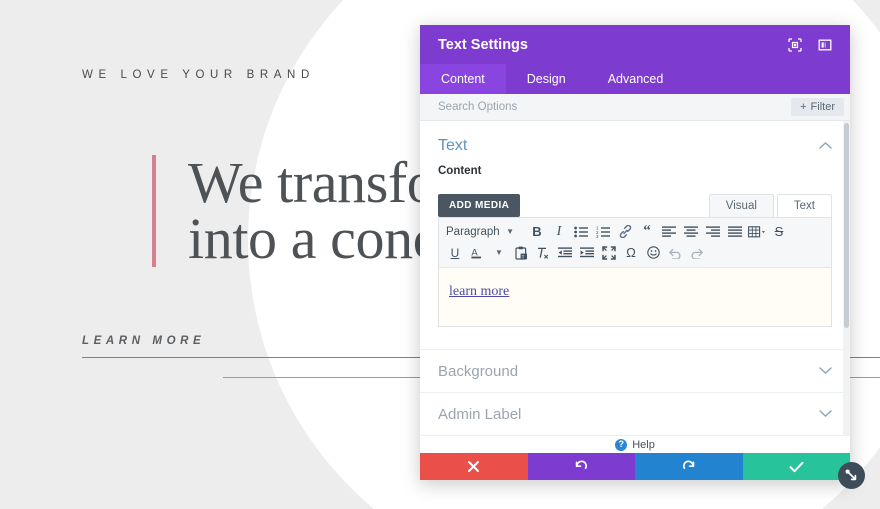  I want to click on text-section-title: Text, so click(453, 145).